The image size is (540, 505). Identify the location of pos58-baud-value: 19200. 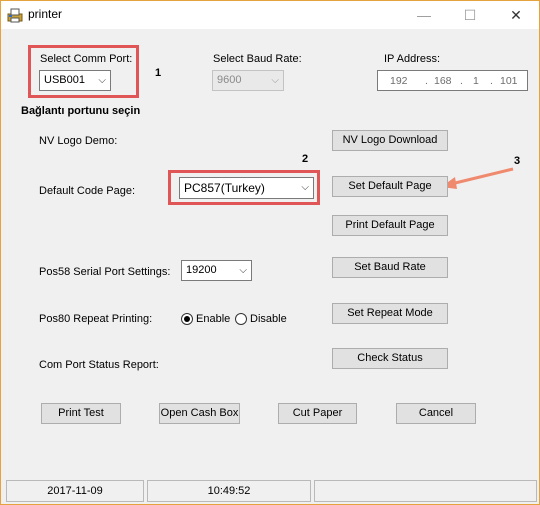
(201, 270).